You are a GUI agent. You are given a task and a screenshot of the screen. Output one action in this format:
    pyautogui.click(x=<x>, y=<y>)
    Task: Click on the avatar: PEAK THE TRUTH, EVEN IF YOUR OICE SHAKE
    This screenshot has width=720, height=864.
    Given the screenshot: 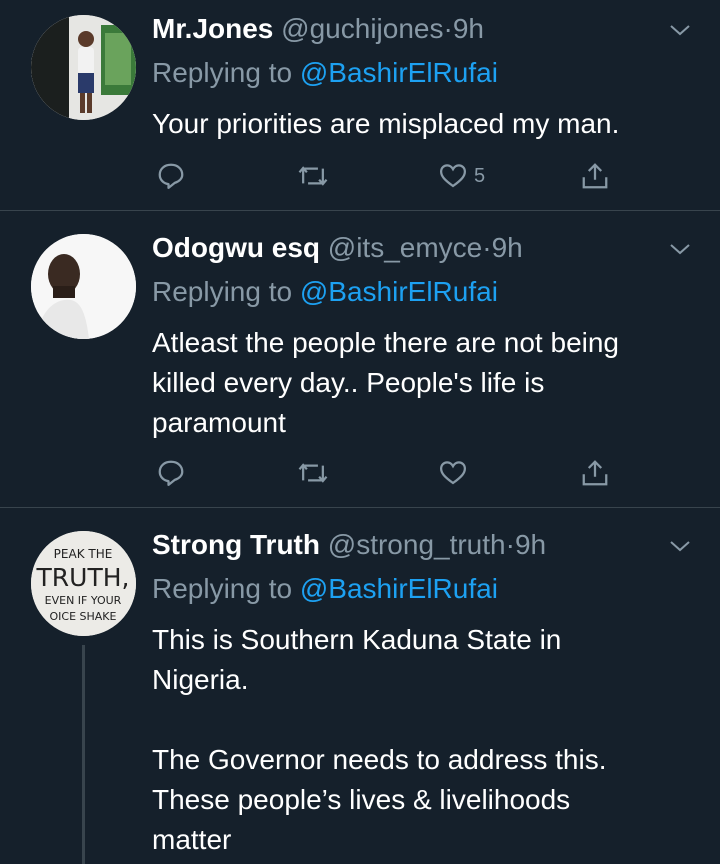 What is the action you would take?
    pyautogui.click(x=83, y=583)
    